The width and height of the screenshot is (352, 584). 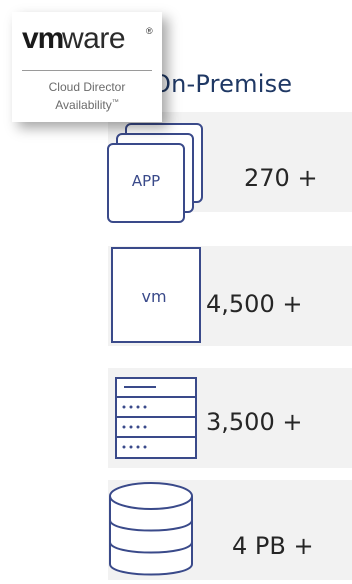 What do you see at coordinates (156, 418) in the screenshot?
I see `server-rack-icon` at bounding box center [156, 418].